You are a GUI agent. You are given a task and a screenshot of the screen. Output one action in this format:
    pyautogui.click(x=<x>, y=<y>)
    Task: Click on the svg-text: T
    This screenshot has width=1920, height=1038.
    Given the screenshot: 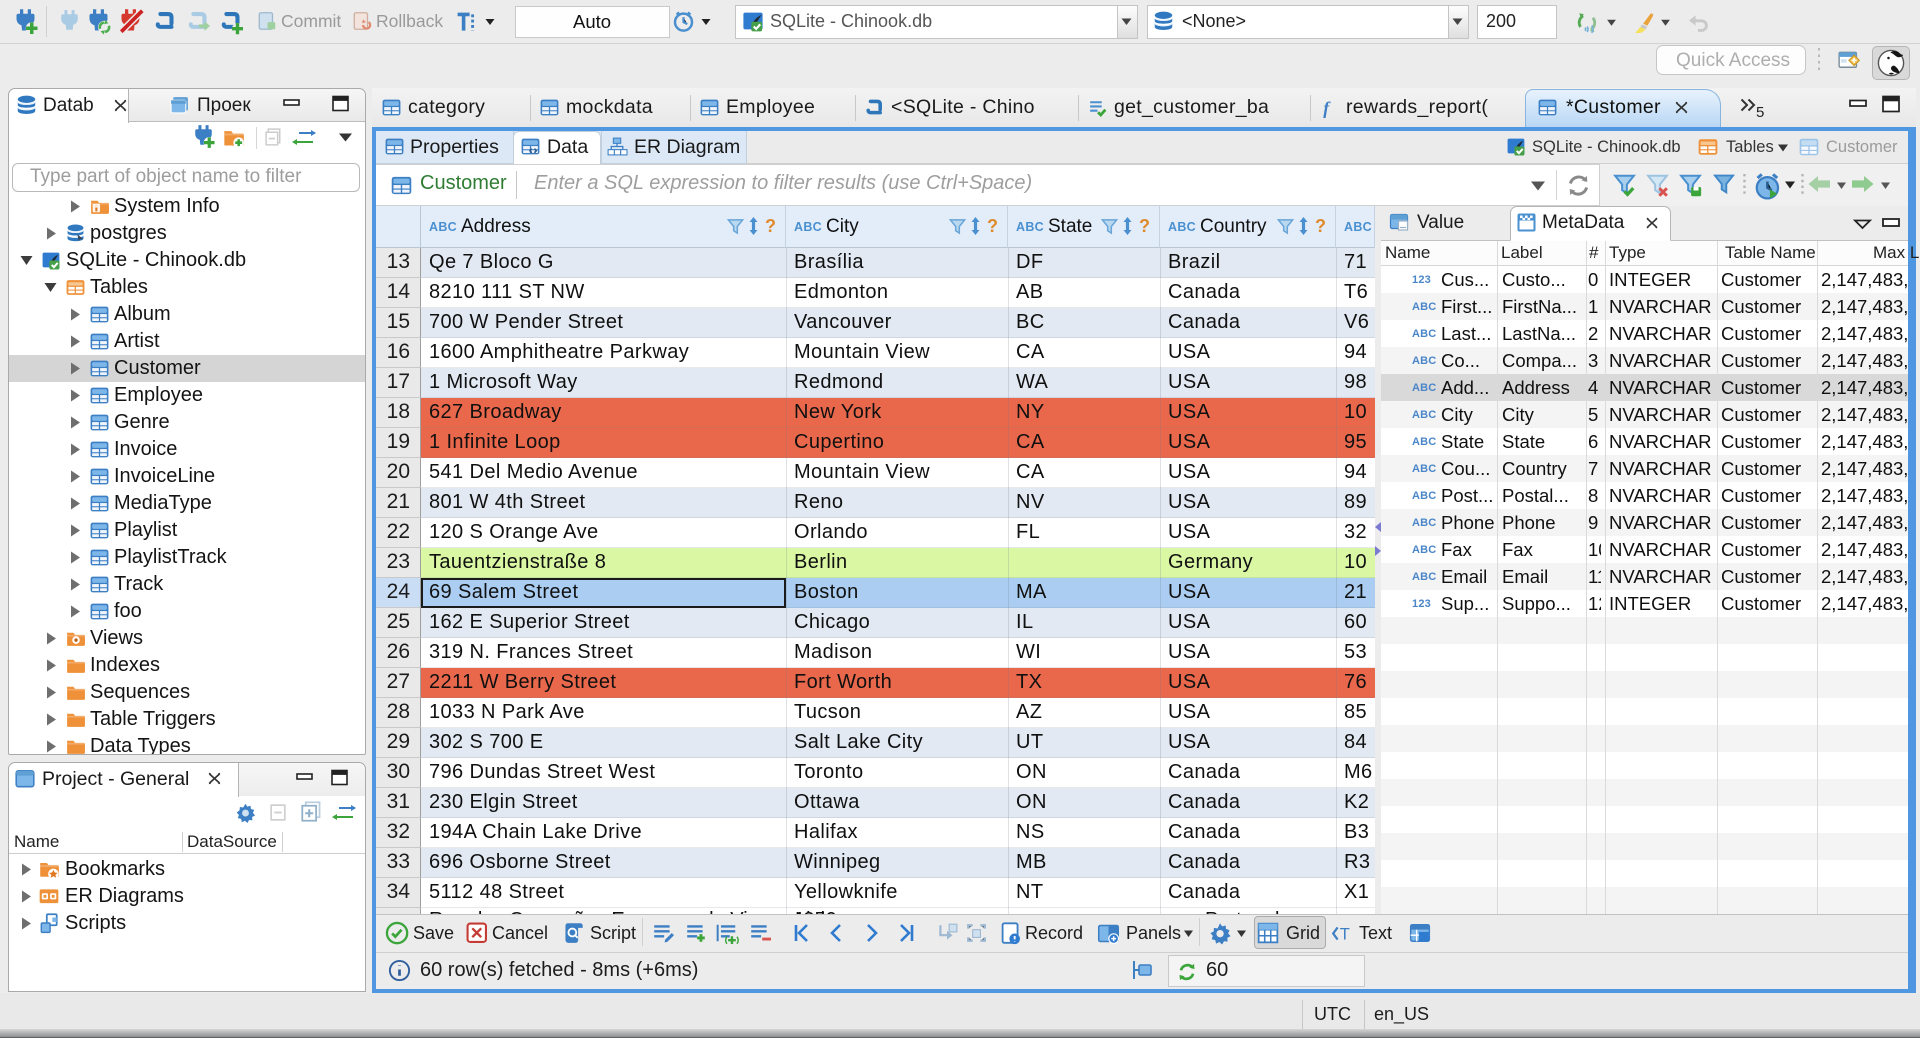 What is the action you would take?
    pyautogui.click(x=1345, y=935)
    